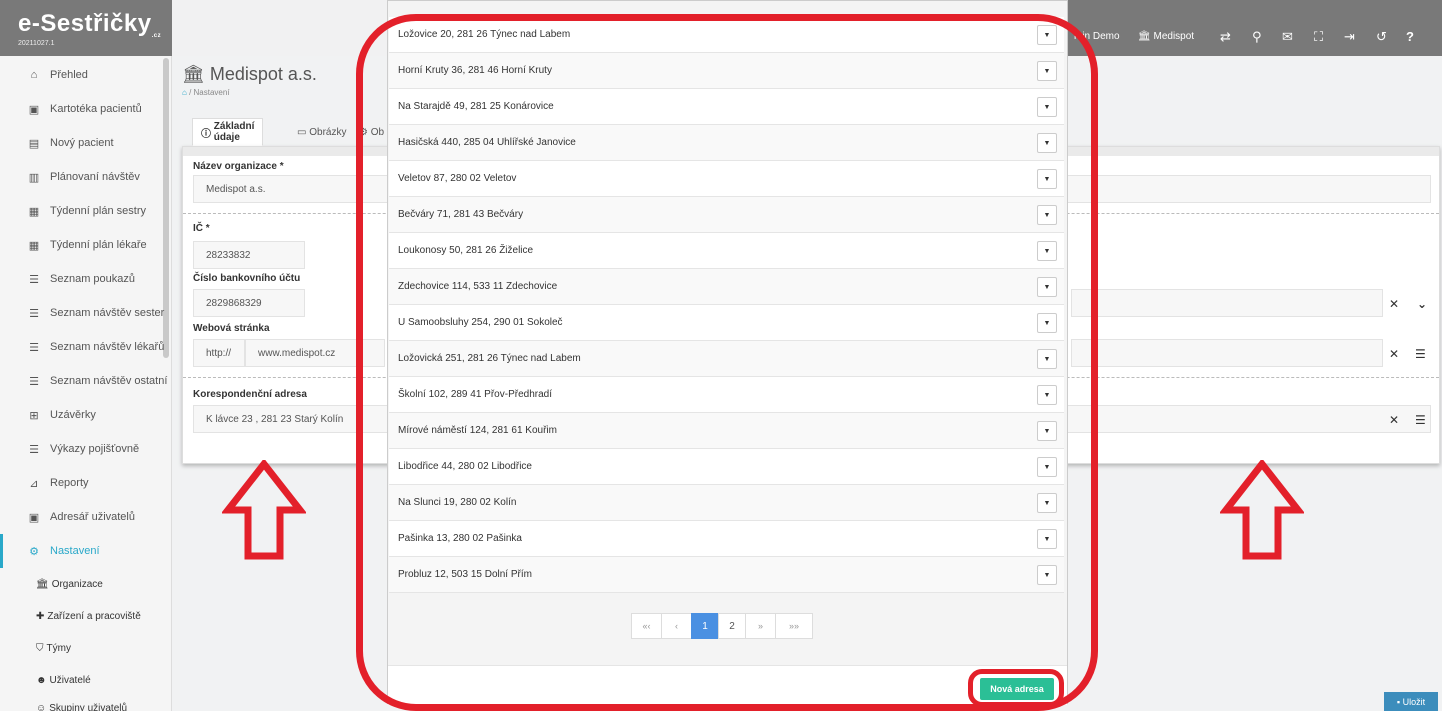 The image size is (1442, 711). What do you see at coordinates (1410, 36) in the screenshot?
I see `help-icon: ?` at bounding box center [1410, 36].